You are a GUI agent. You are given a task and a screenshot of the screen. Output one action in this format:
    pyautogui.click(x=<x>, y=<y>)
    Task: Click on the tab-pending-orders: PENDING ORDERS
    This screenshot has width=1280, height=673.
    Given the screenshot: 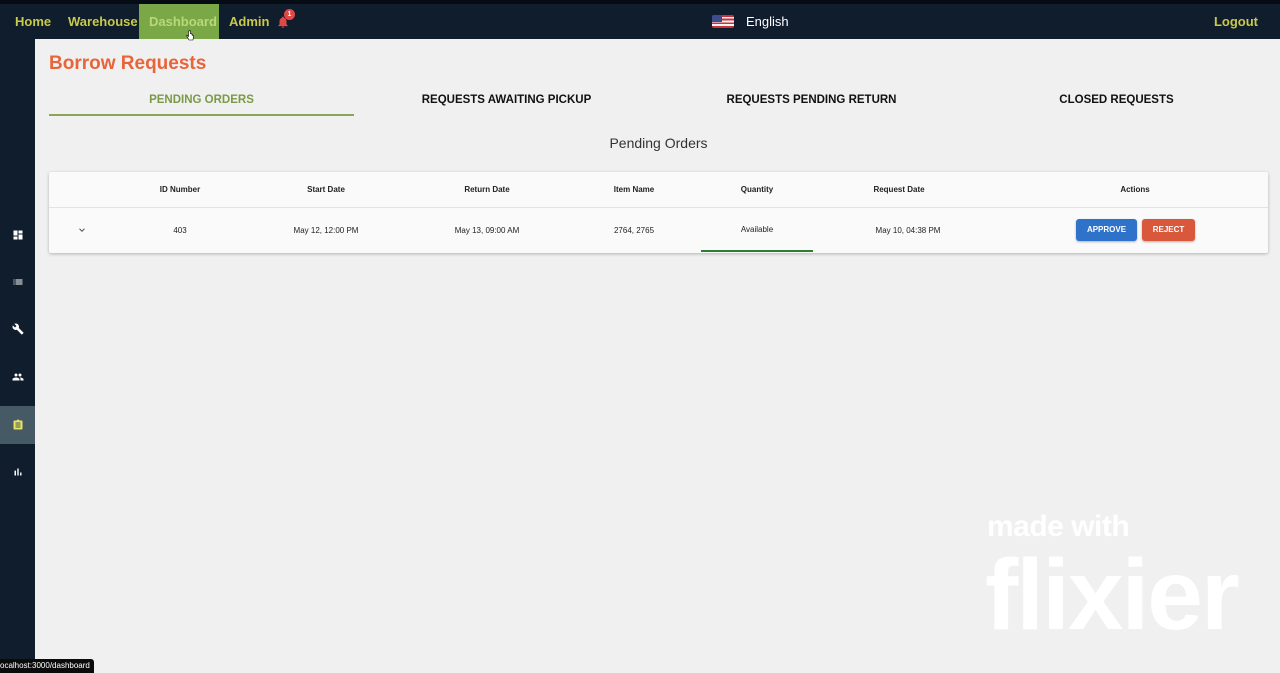 What is the action you would take?
    pyautogui.click(x=201, y=100)
    